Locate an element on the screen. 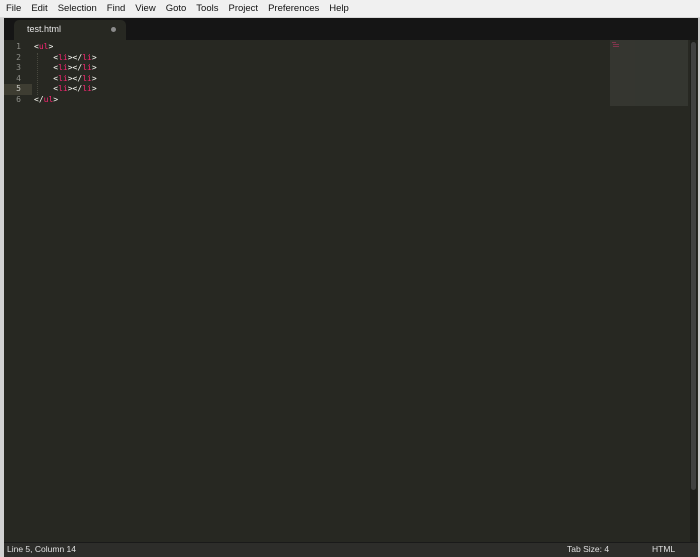  tab-bar: test.html is located at coordinates (351, 29).